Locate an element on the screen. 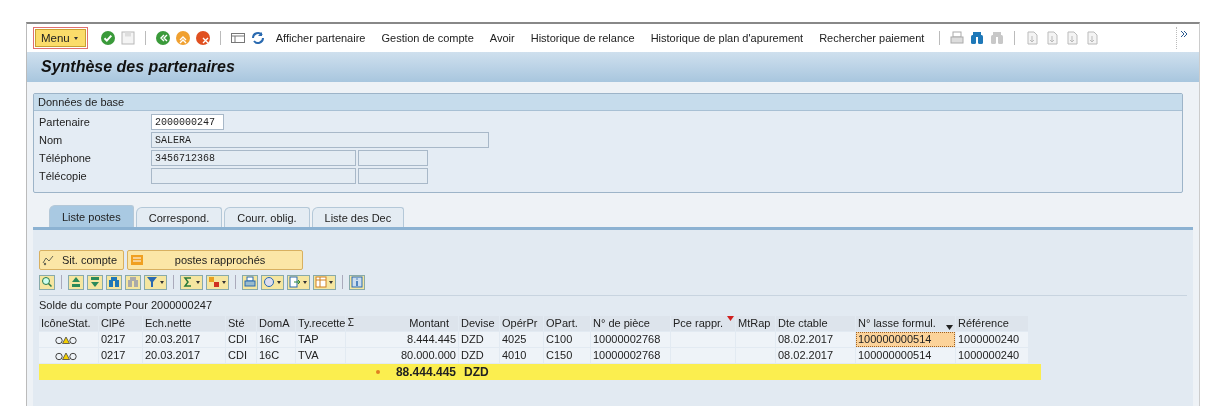 This screenshot has height=406, width=1208. field-label: Télécopie is located at coordinates (63, 176).